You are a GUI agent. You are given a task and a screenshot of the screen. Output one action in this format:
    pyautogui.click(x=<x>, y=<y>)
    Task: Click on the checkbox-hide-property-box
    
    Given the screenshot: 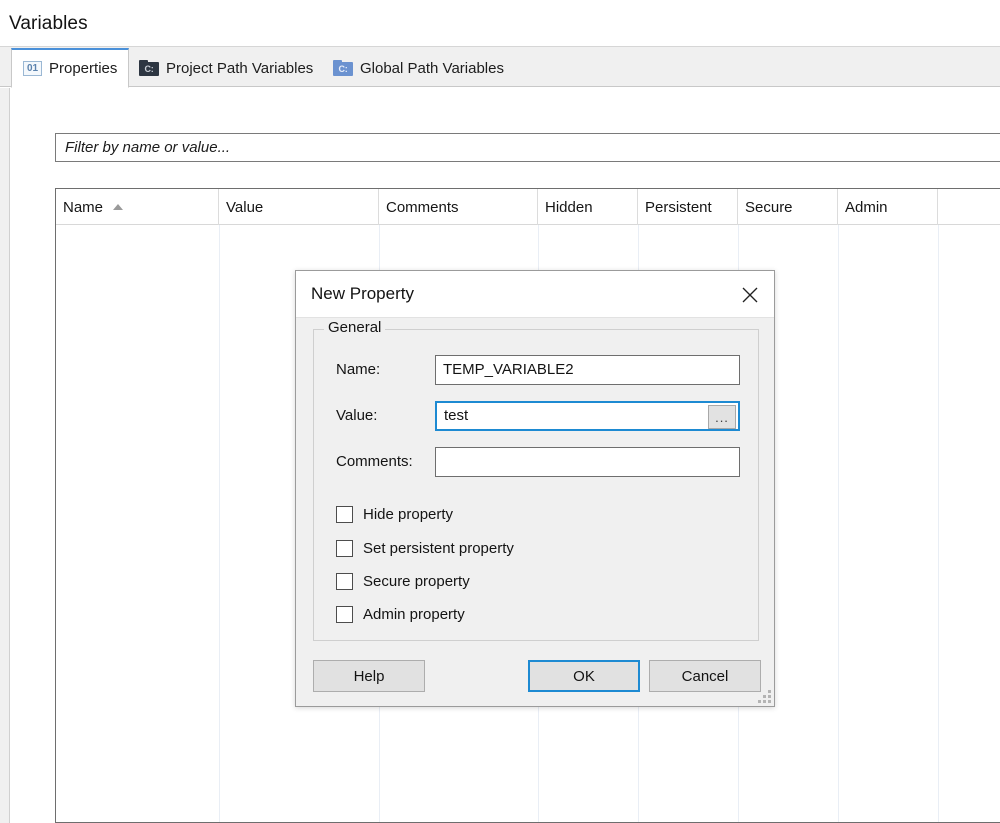 What is the action you would take?
    pyautogui.click(x=344, y=514)
    